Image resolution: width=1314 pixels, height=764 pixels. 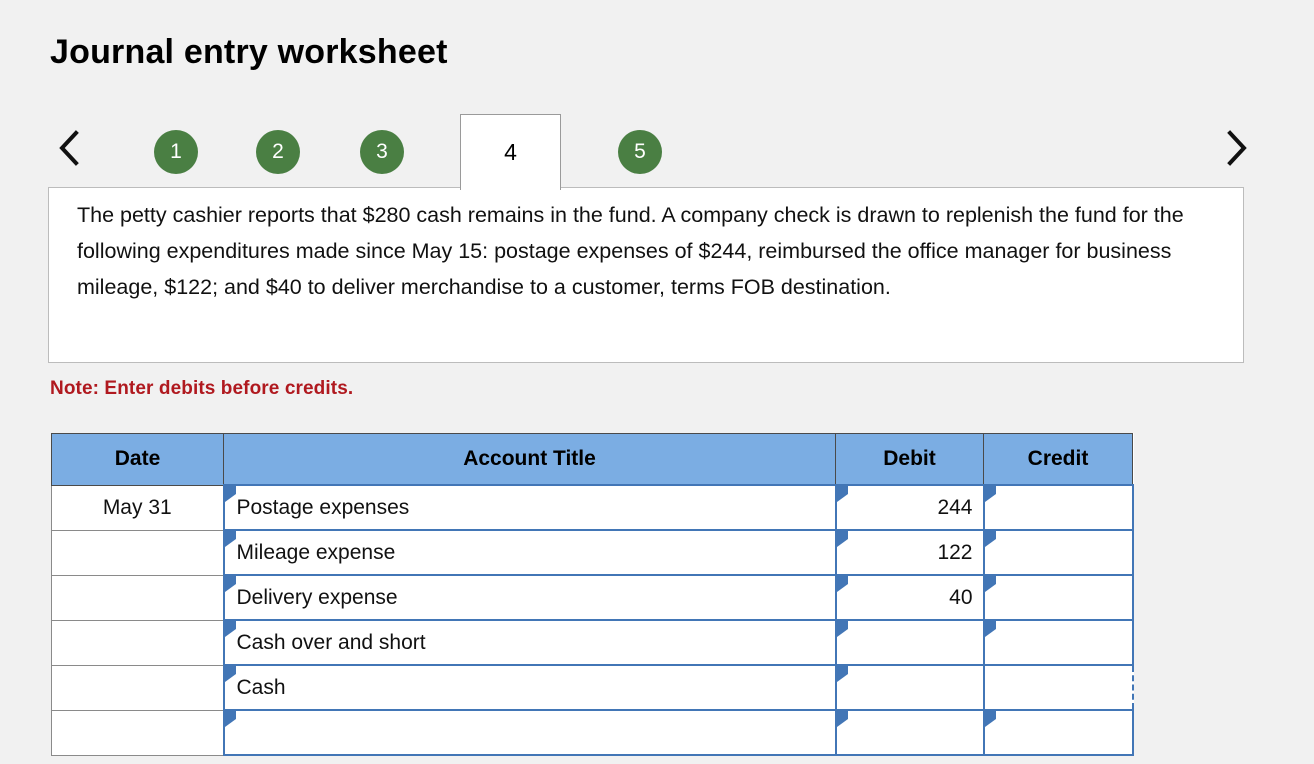 I want to click on column-header-credit: Credit, so click(x=1058, y=459).